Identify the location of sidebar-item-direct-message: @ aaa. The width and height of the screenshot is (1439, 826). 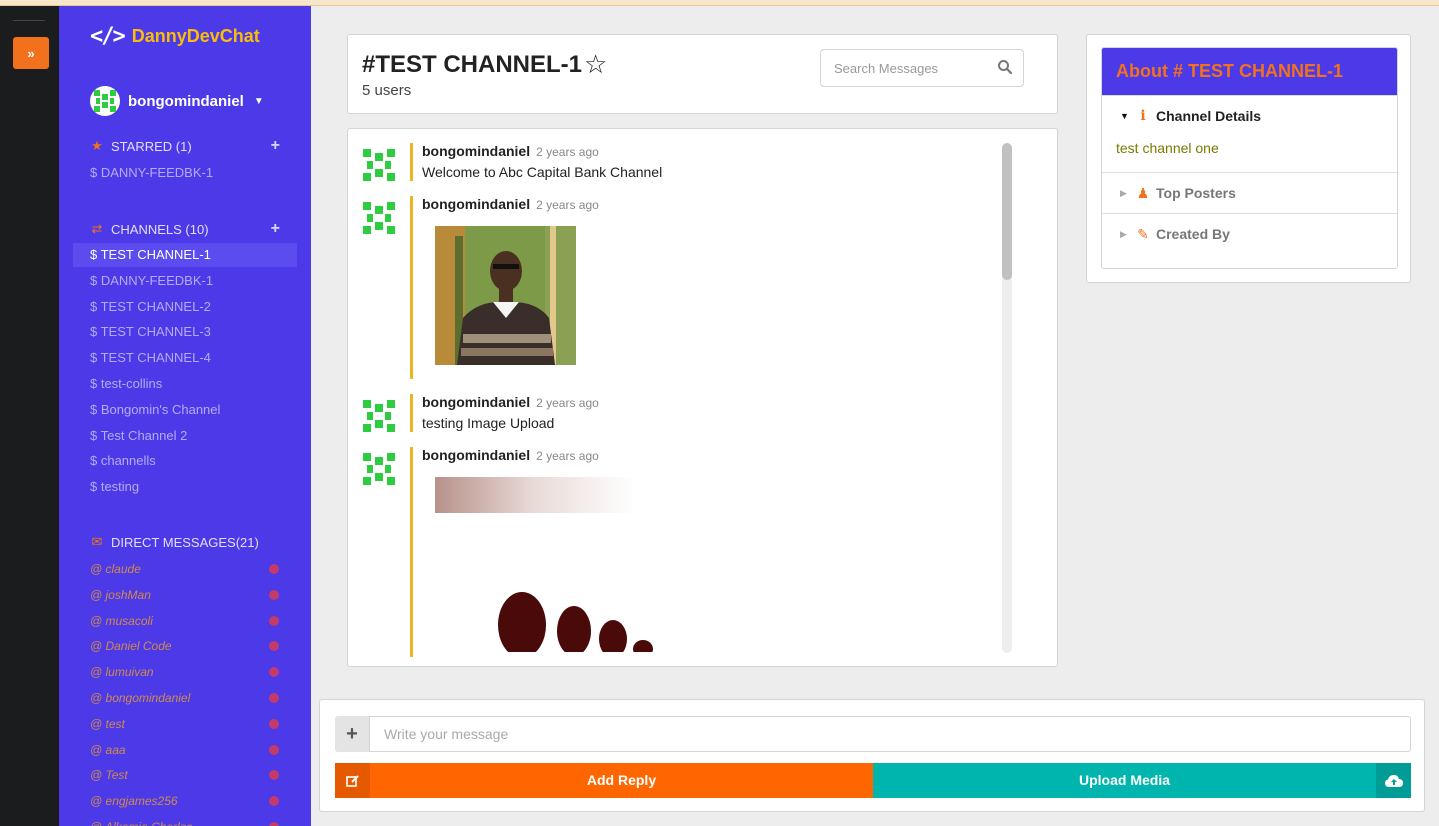
(185, 750).